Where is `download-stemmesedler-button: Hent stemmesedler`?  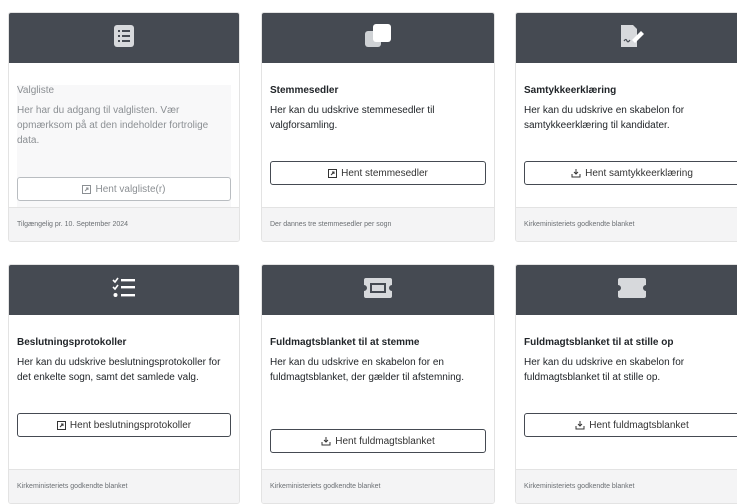 download-stemmesedler-button: Hent stemmesedler is located at coordinates (378, 173).